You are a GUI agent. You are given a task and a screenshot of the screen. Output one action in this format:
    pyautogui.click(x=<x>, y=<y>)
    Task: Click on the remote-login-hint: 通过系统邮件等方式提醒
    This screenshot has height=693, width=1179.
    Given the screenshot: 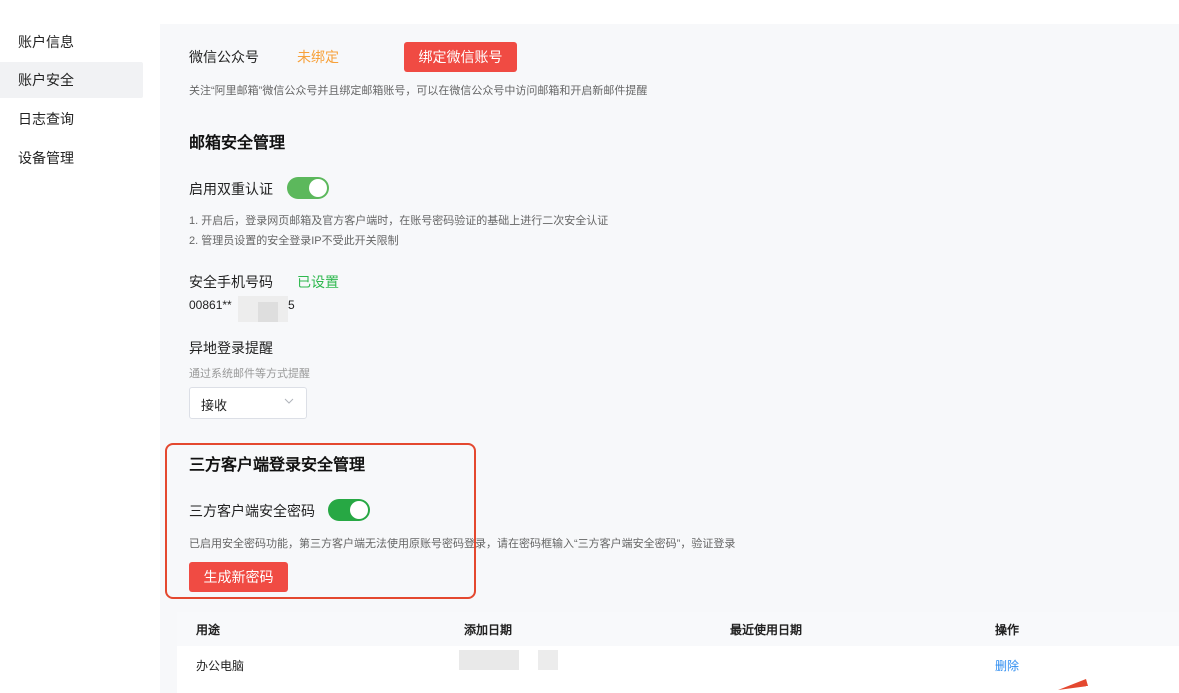 What is the action you would take?
    pyautogui.click(x=249, y=374)
    